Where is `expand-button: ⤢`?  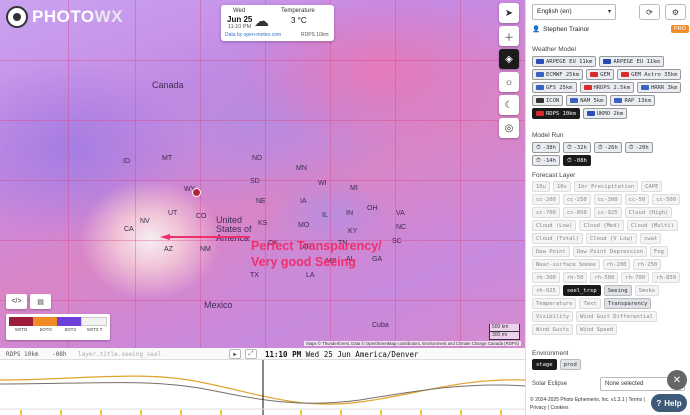
expand-button: ⤢ is located at coordinates (251, 354).